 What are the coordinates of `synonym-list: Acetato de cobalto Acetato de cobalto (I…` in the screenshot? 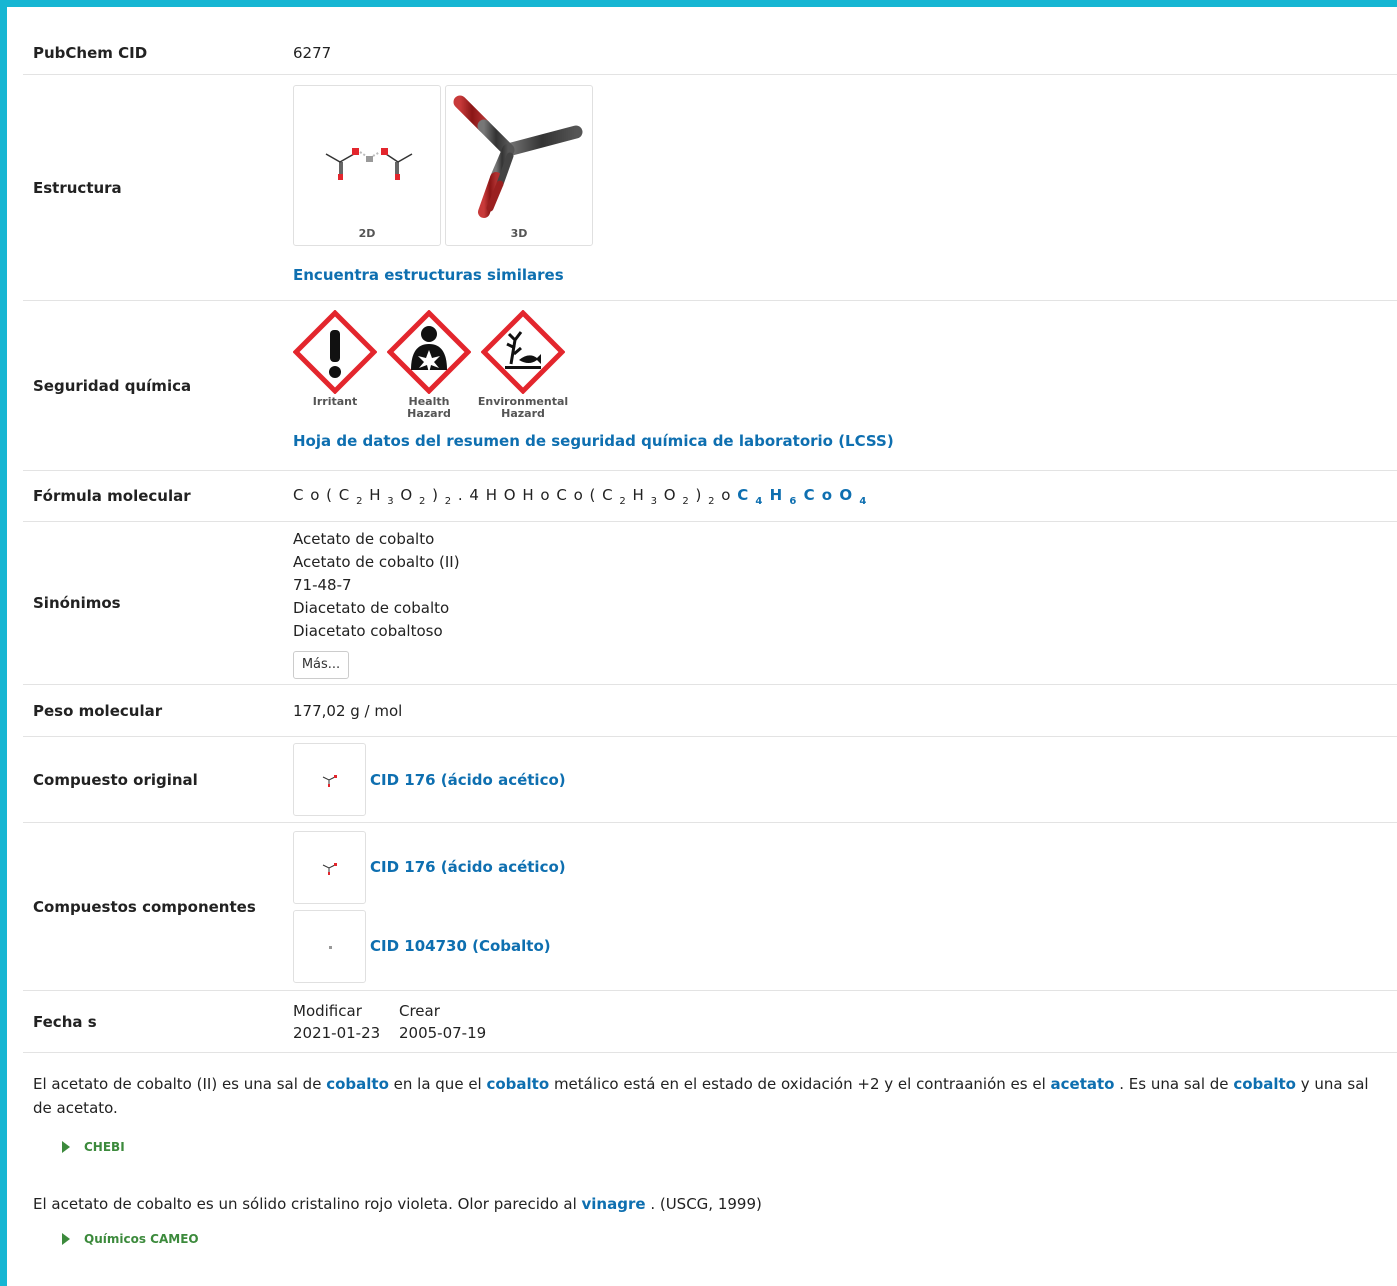 It's located at (845, 585).